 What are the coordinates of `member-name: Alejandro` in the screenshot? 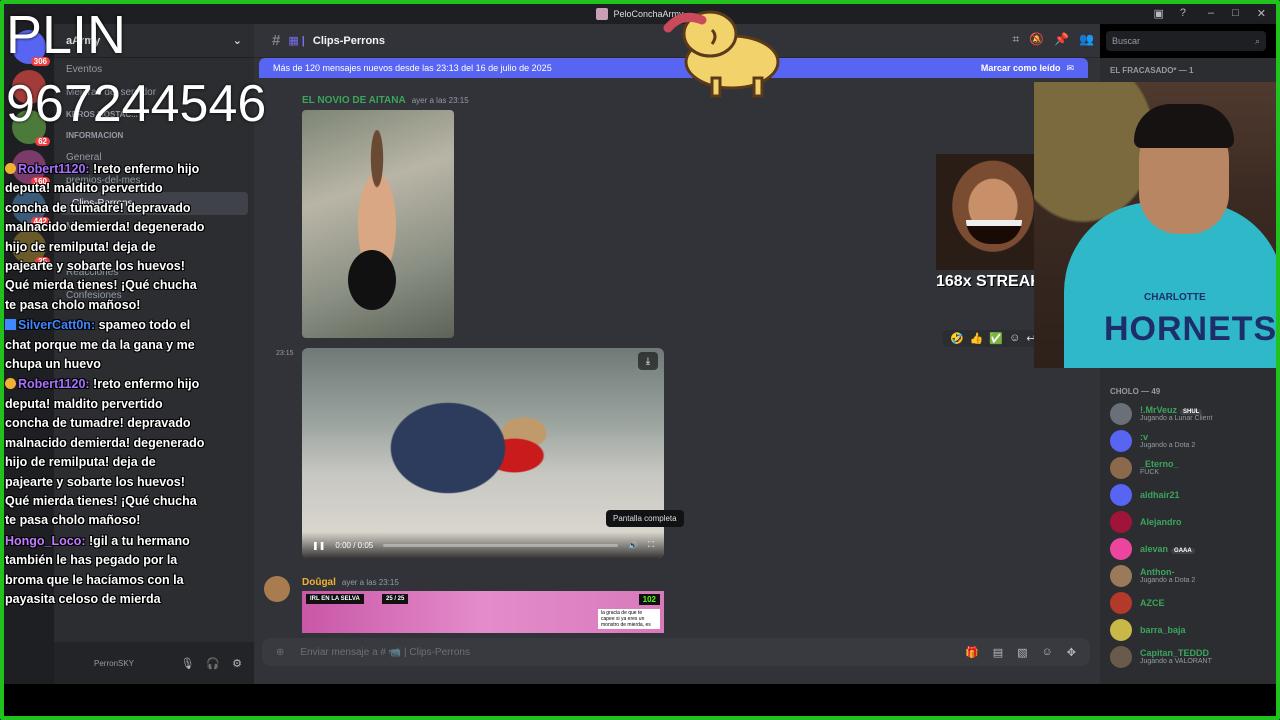 It's located at (1161, 522).